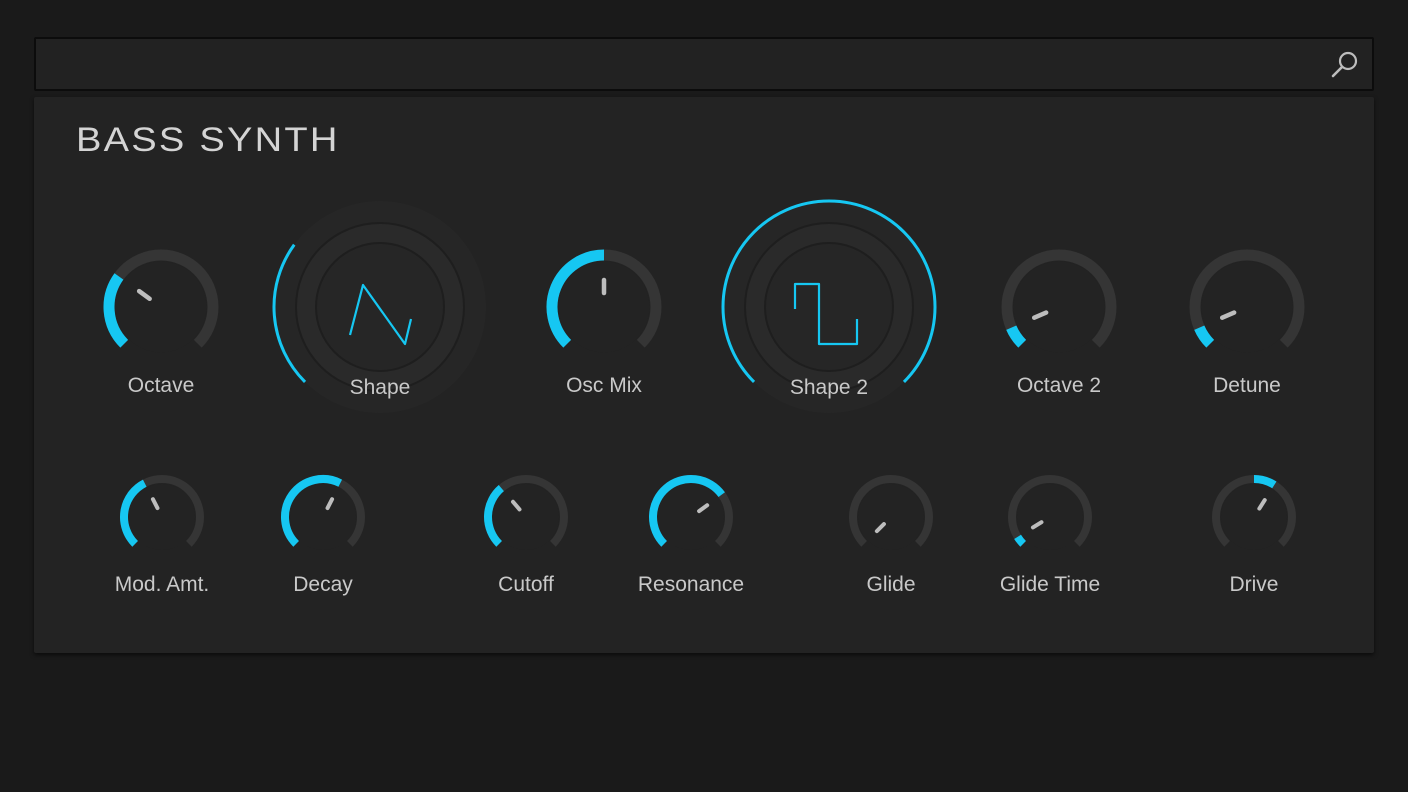 This screenshot has width=1408, height=792. What do you see at coordinates (162, 584) in the screenshot?
I see `knob-label-mod-amt: Mod. Amt.` at bounding box center [162, 584].